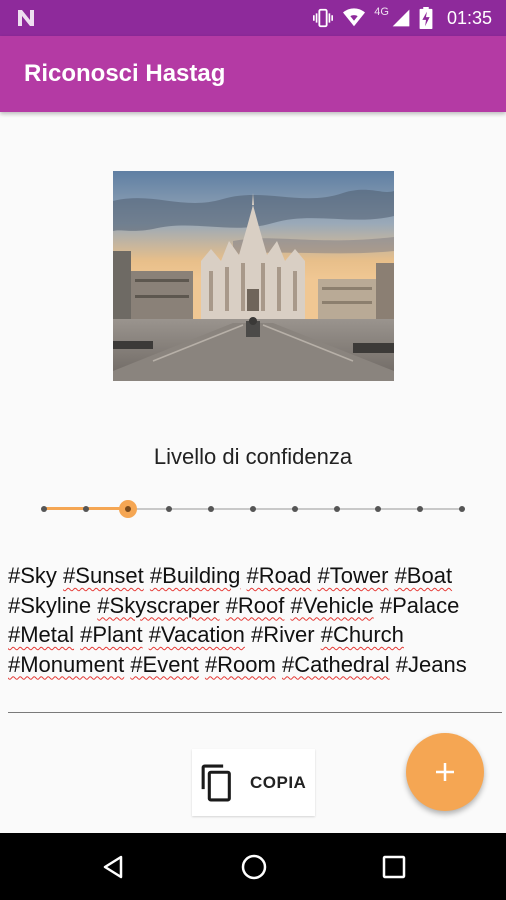  I want to click on copy-button: COPIA, so click(253, 782).